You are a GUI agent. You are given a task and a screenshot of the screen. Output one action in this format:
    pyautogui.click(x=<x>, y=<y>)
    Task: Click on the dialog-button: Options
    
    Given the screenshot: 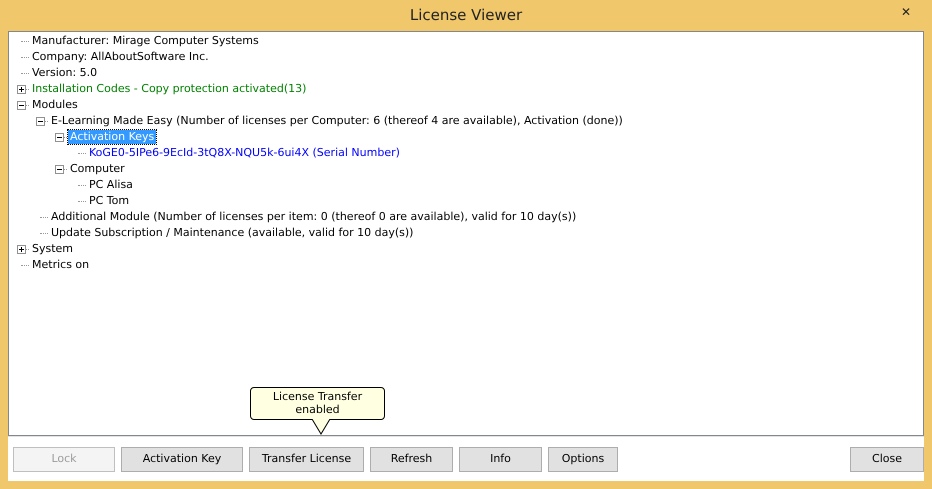 What is the action you would take?
    pyautogui.click(x=583, y=459)
    